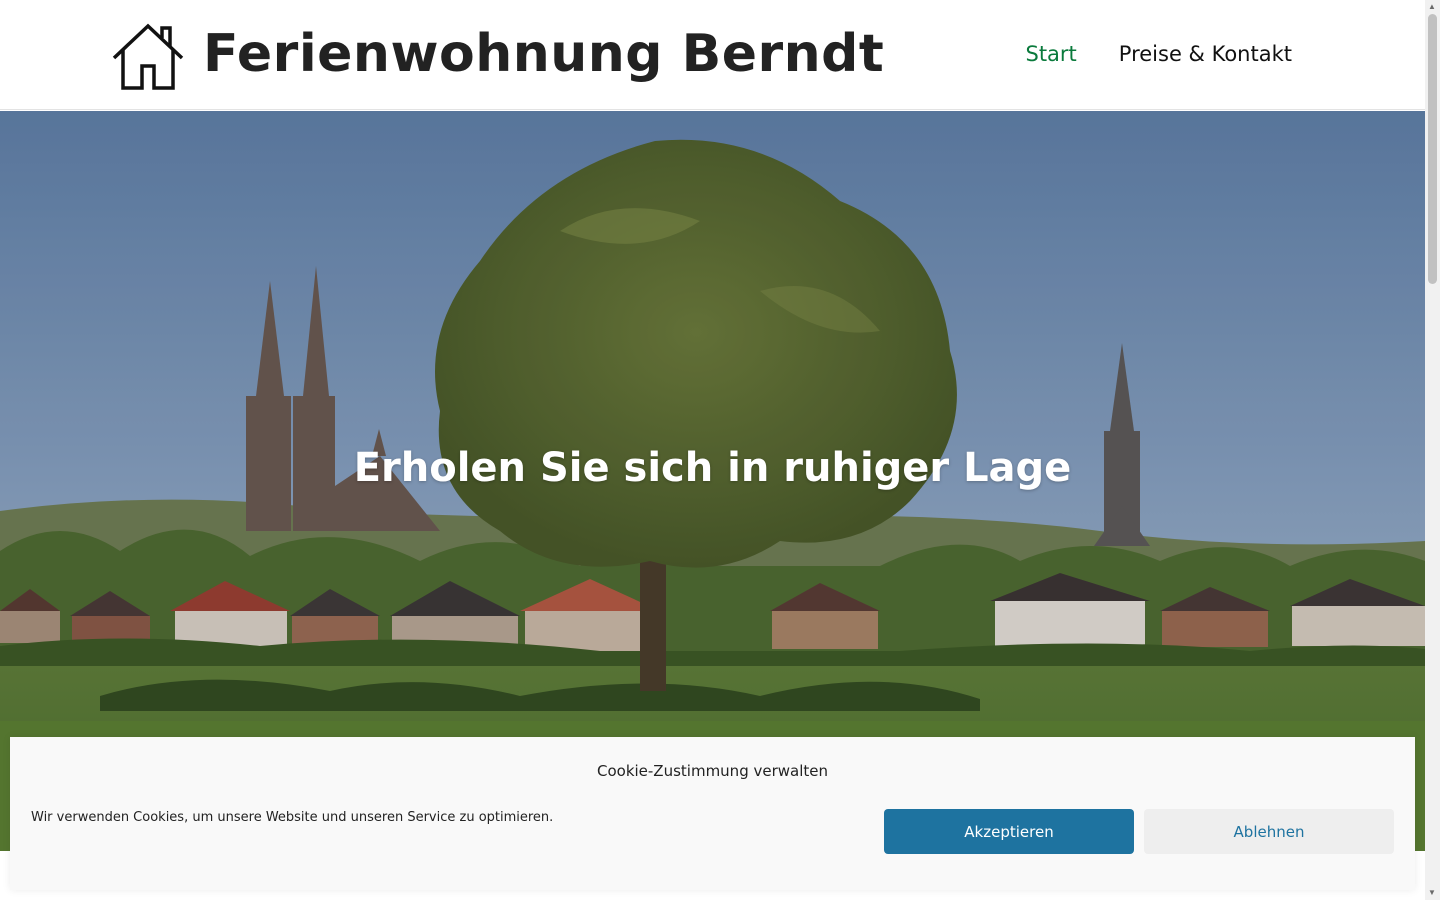 This screenshot has width=1440, height=900. What do you see at coordinates (1050, 54) in the screenshot?
I see `nav-item-start: Start` at bounding box center [1050, 54].